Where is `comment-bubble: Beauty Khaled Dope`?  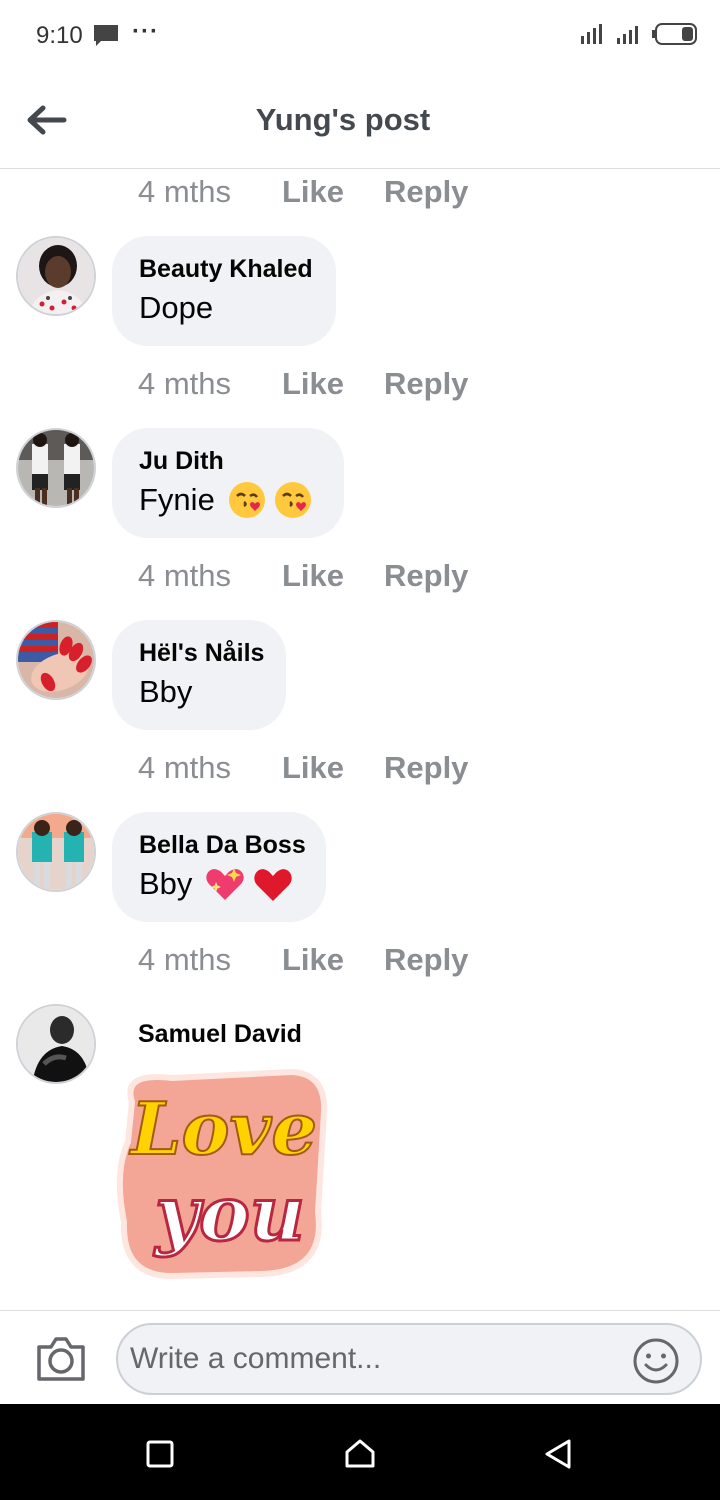
comment-bubble: Beauty Khaled Dope is located at coordinates (224, 291).